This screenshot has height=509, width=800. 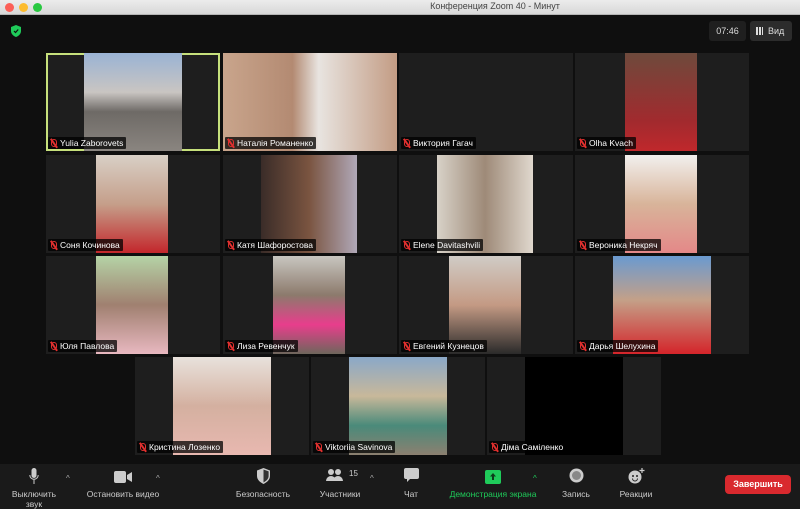 I want to click on participant-name-label: Viktoriia Savinova, so click(x=354, y=447).